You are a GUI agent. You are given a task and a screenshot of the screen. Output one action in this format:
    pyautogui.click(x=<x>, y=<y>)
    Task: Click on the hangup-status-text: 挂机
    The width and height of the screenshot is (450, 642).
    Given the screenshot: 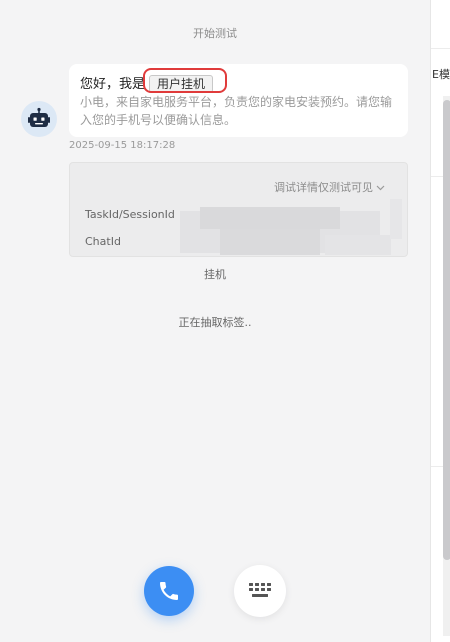 What is the action you would take?
    pyautogui.click(x=215, y=274)
    